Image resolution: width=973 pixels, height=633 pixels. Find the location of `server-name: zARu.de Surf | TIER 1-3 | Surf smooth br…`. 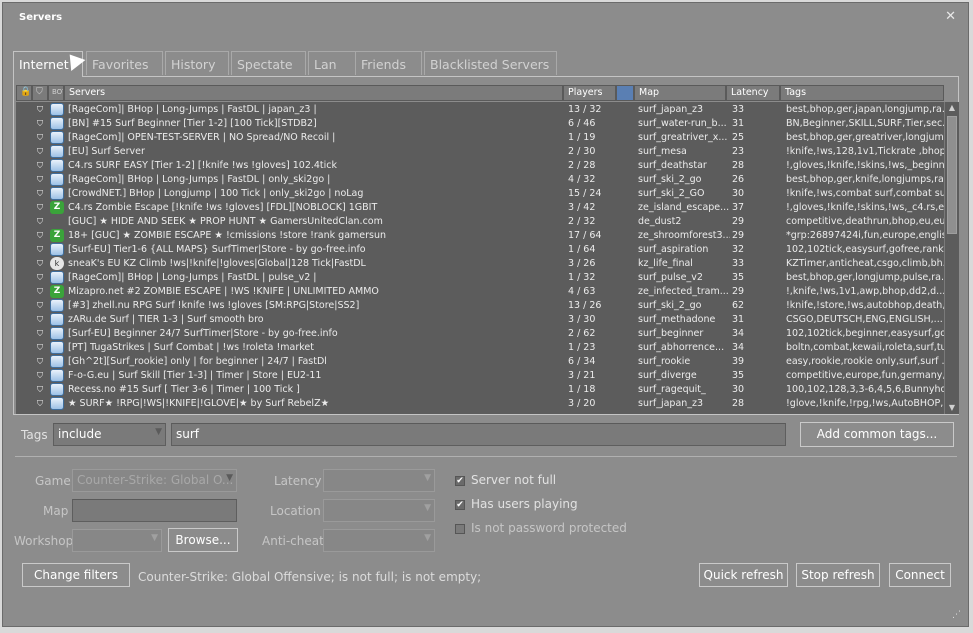

server-name: zARu.de Surf | TIER 1-3 | Surf smooth br… is located at coordinates (166, 319).